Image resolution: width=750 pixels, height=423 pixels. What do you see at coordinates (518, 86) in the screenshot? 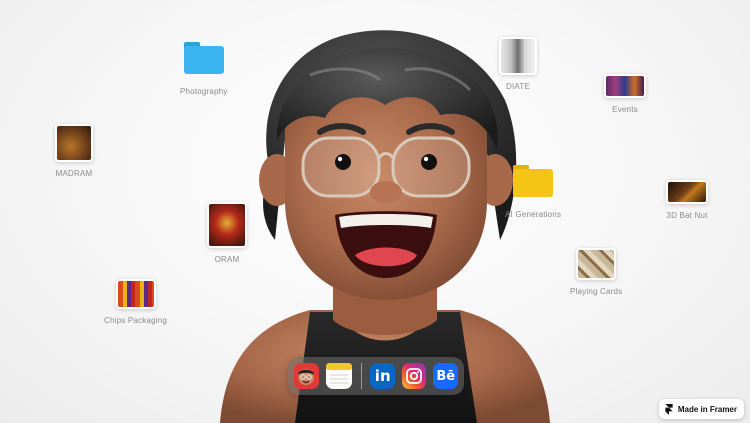
I see `desktop-item-label: DIATE` at bounding box center [518, 86].